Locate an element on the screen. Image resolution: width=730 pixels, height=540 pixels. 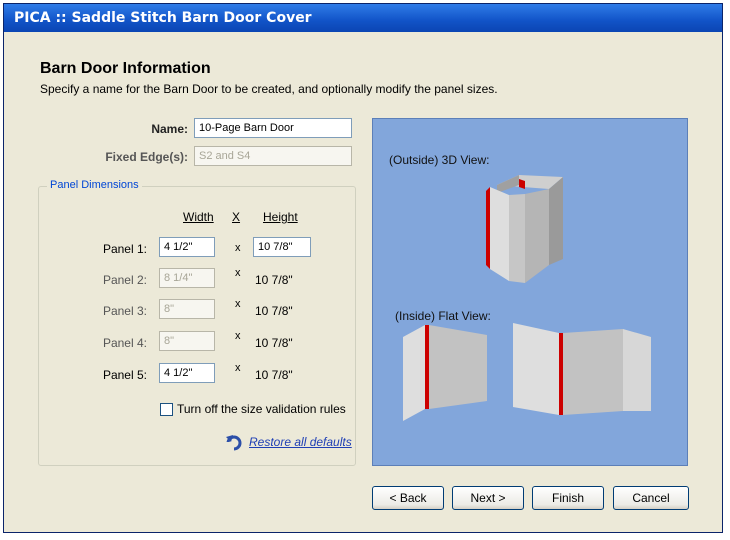
inside-flat-view is located at coordinates (527, 372).